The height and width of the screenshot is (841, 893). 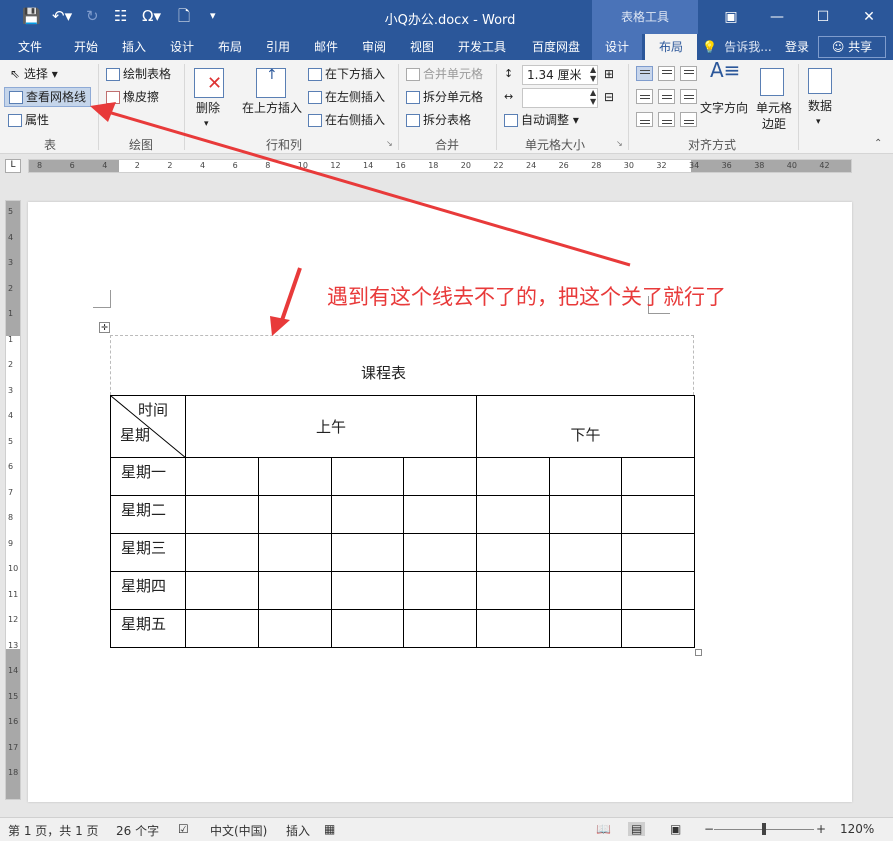 What do you see at coordinates (137, 830) in the screenshot?
I see `word-count: 26 个字` at bounding box center [137, 830].